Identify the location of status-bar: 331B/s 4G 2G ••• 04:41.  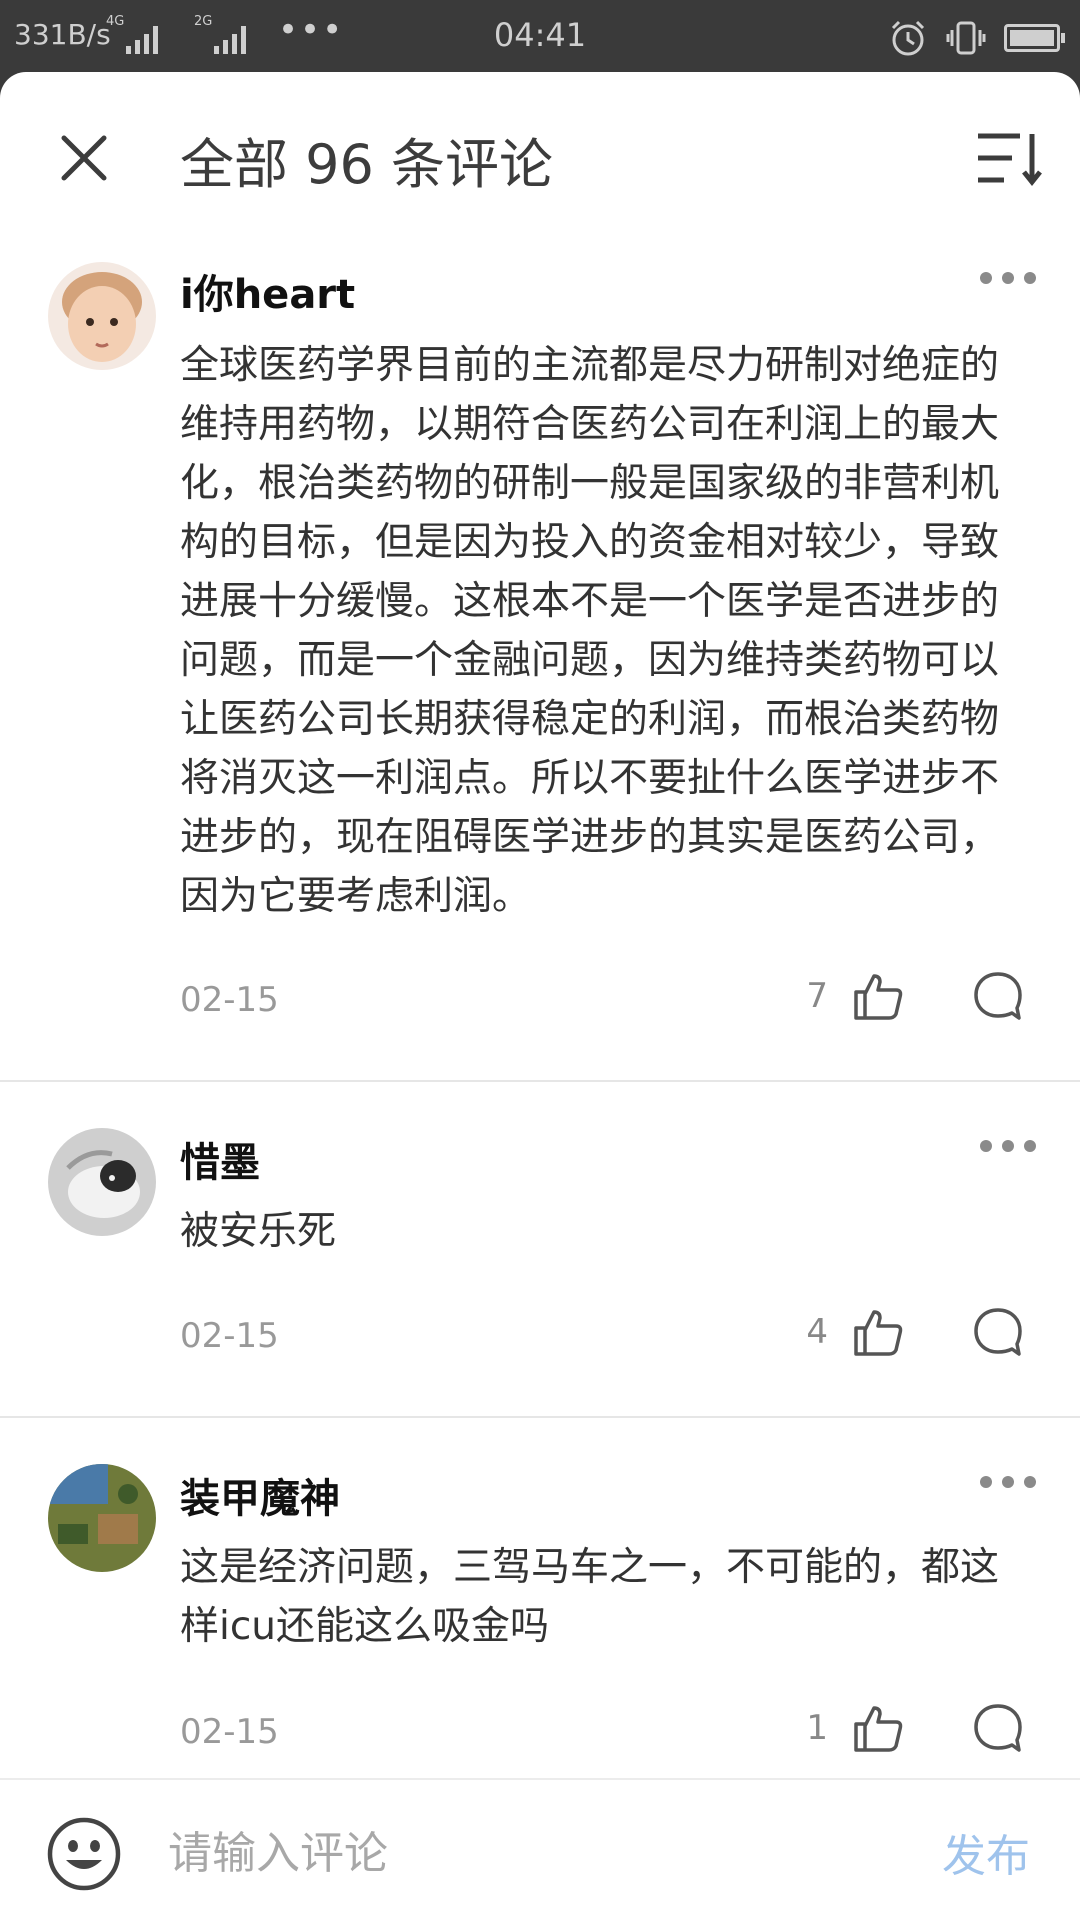
(540, 36).